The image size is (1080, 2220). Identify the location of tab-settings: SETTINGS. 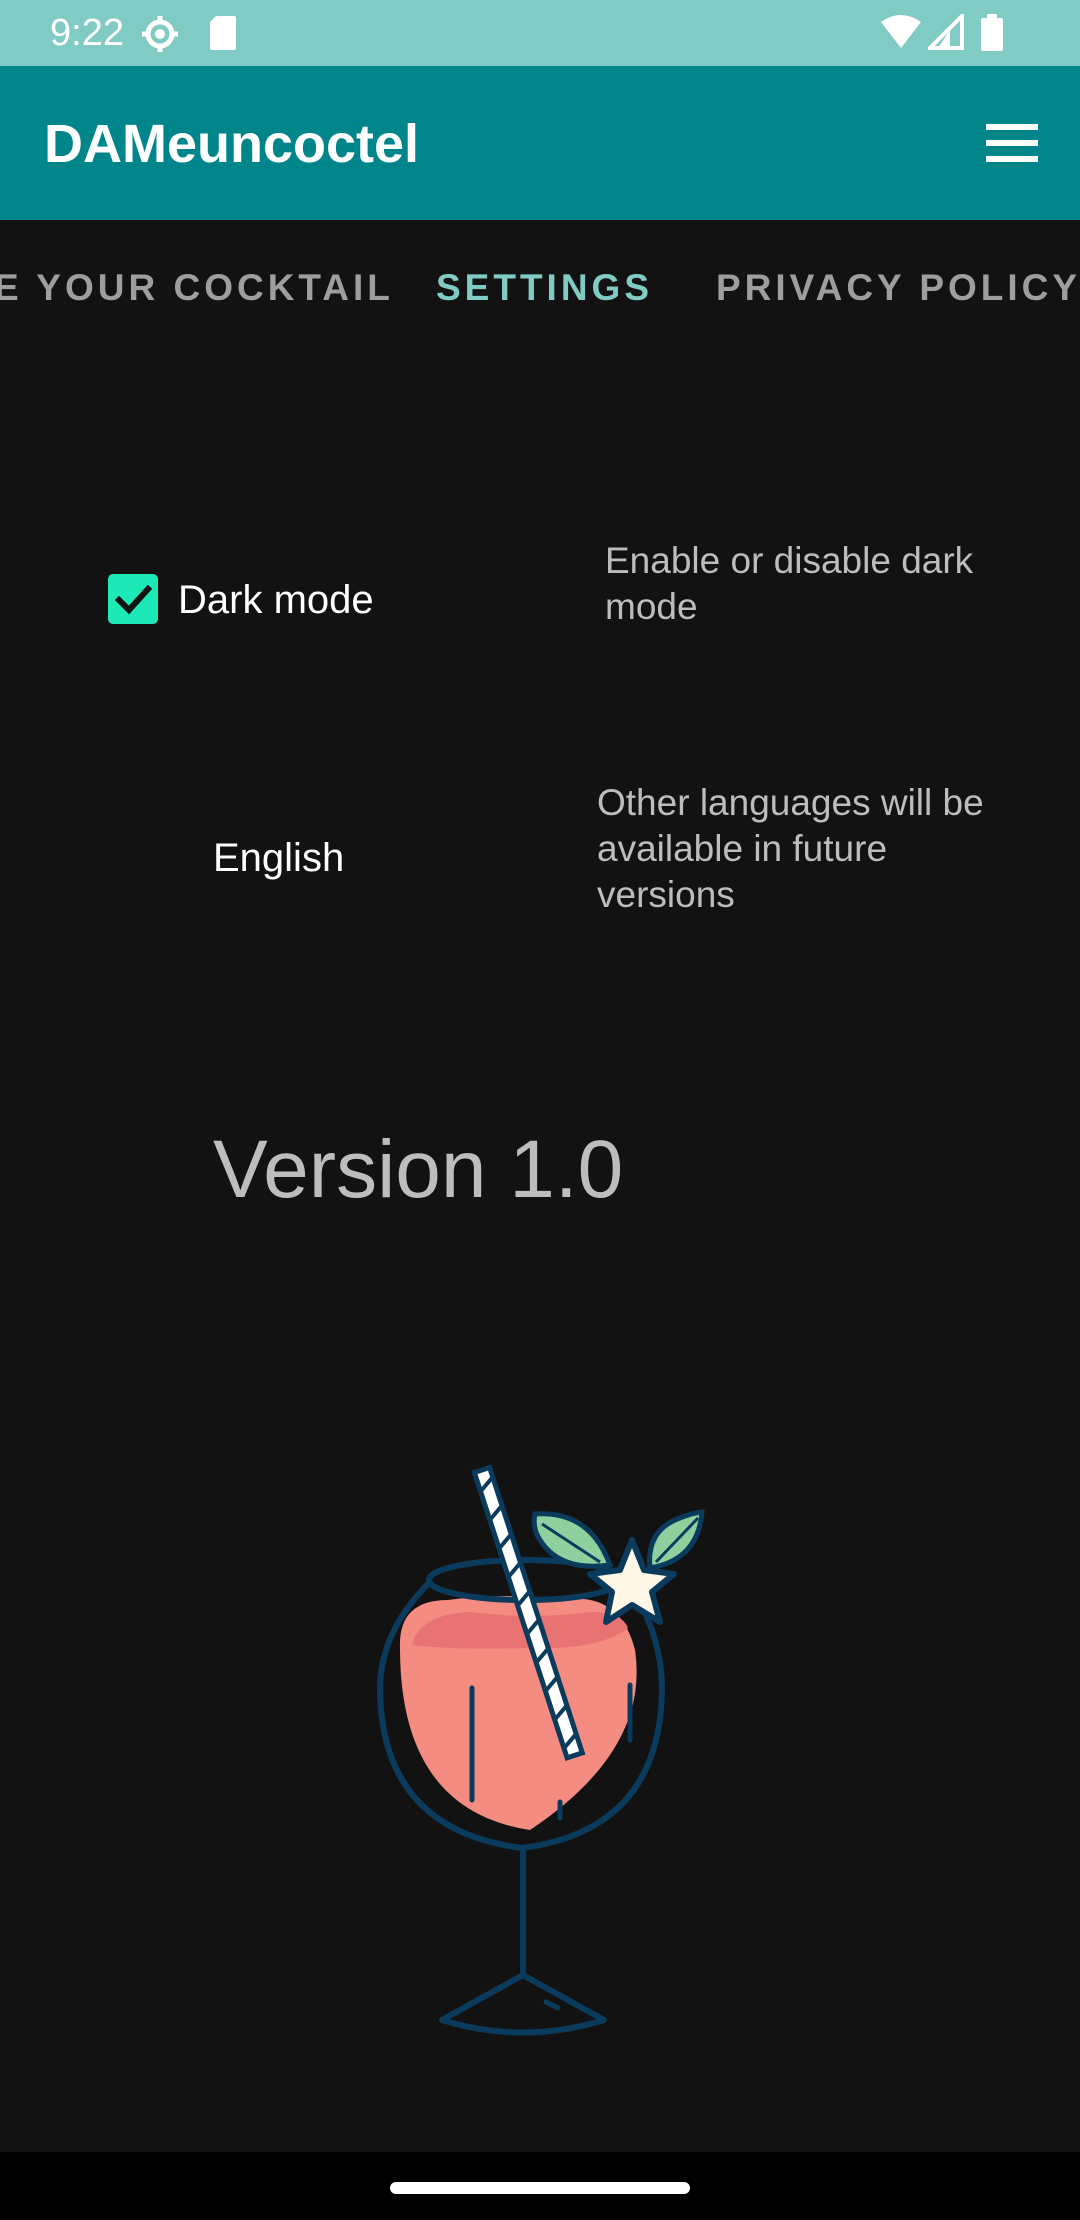
(544, 288).